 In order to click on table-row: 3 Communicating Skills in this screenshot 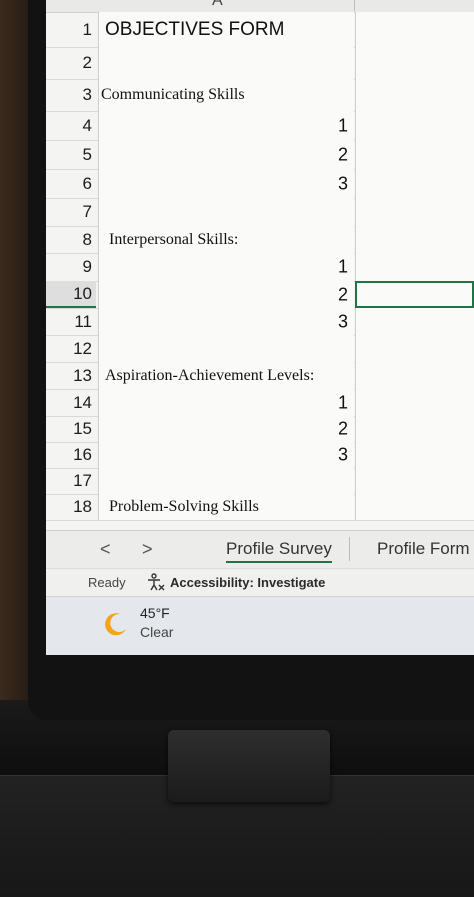, I will do `click(260, 95)`.